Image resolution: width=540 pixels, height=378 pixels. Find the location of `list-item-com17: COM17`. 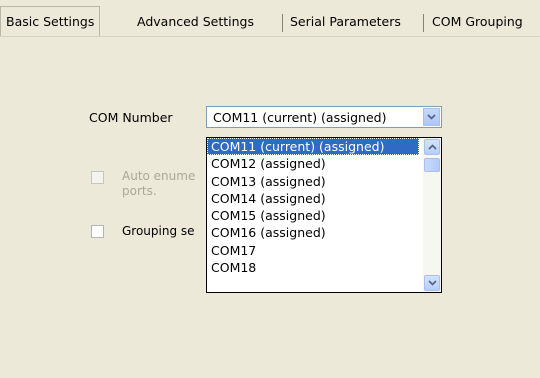

list-item-com17: COM17 is located at coordinates (313, 250).